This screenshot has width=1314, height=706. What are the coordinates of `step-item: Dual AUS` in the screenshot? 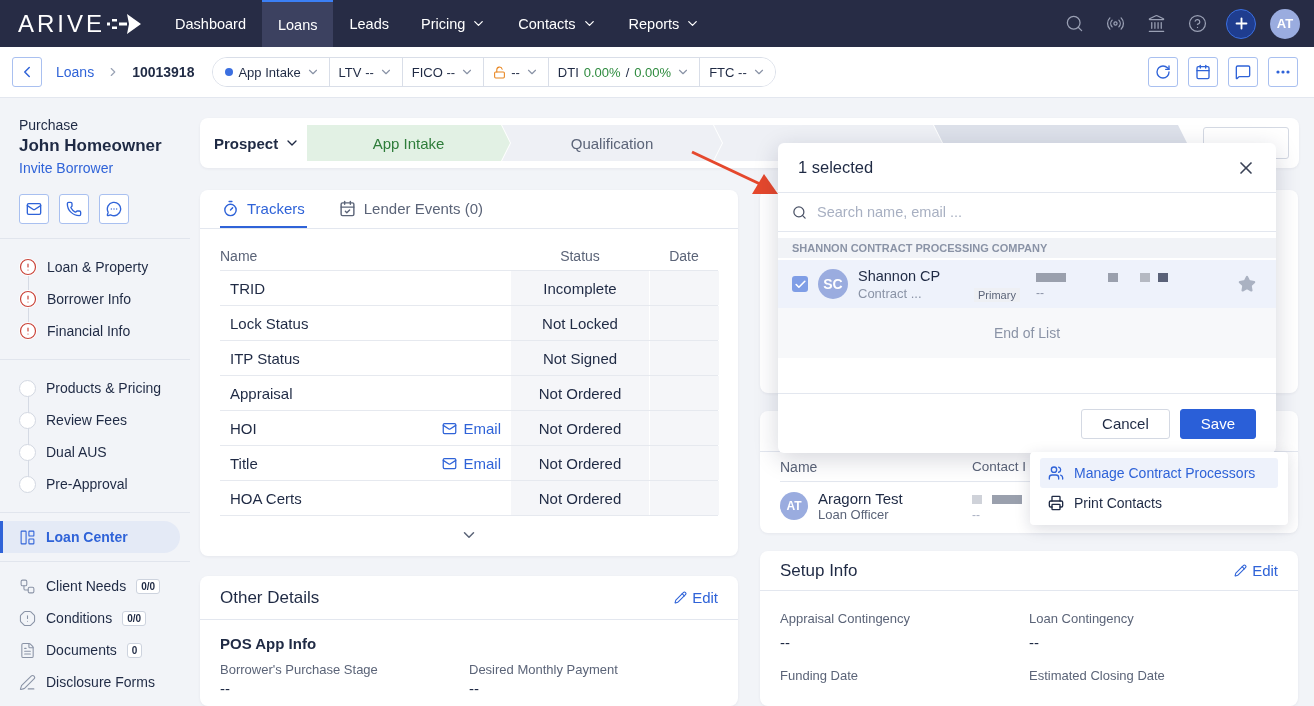 It's located at (104, 452).